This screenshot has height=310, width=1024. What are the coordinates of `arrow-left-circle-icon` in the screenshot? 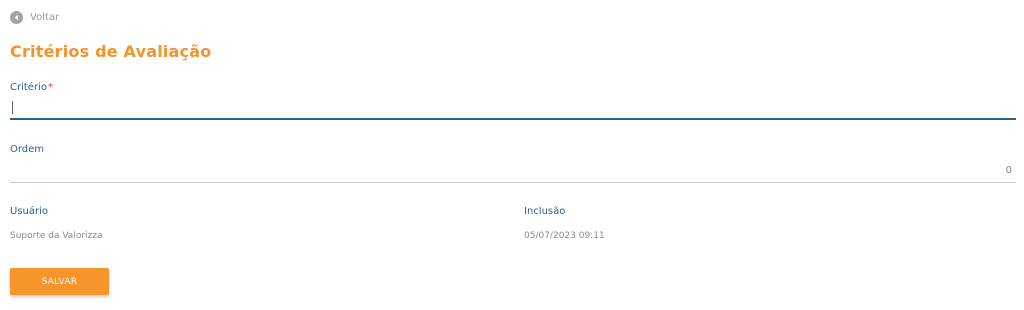 It's located at (16, 17).